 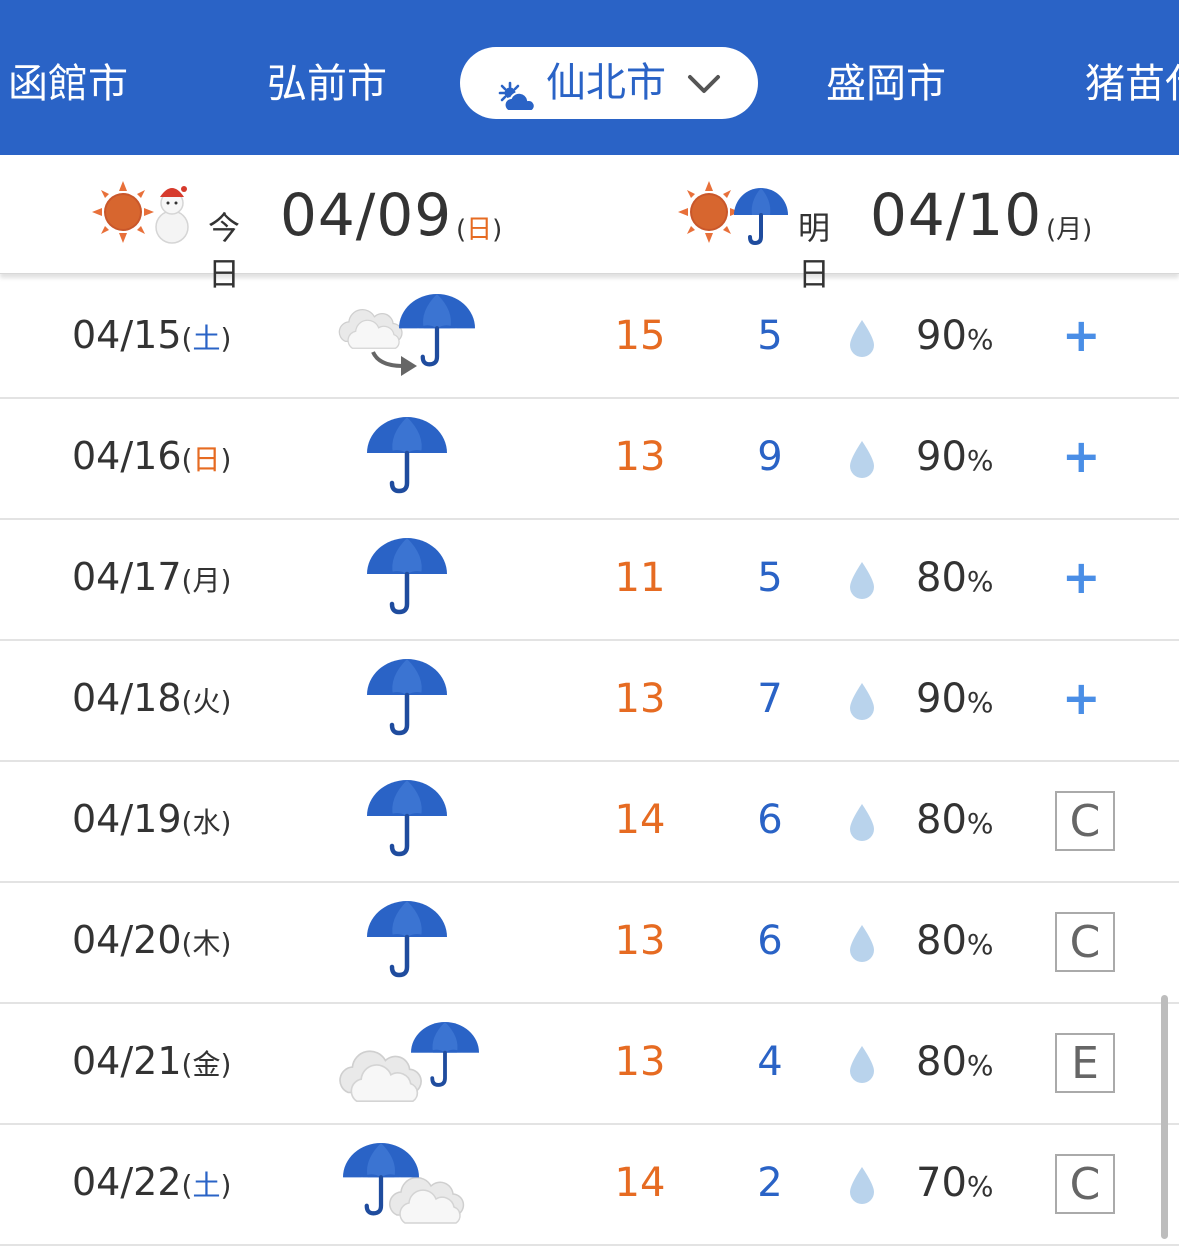 I want to click on scrollbar, so click(x=1164, y=1117).